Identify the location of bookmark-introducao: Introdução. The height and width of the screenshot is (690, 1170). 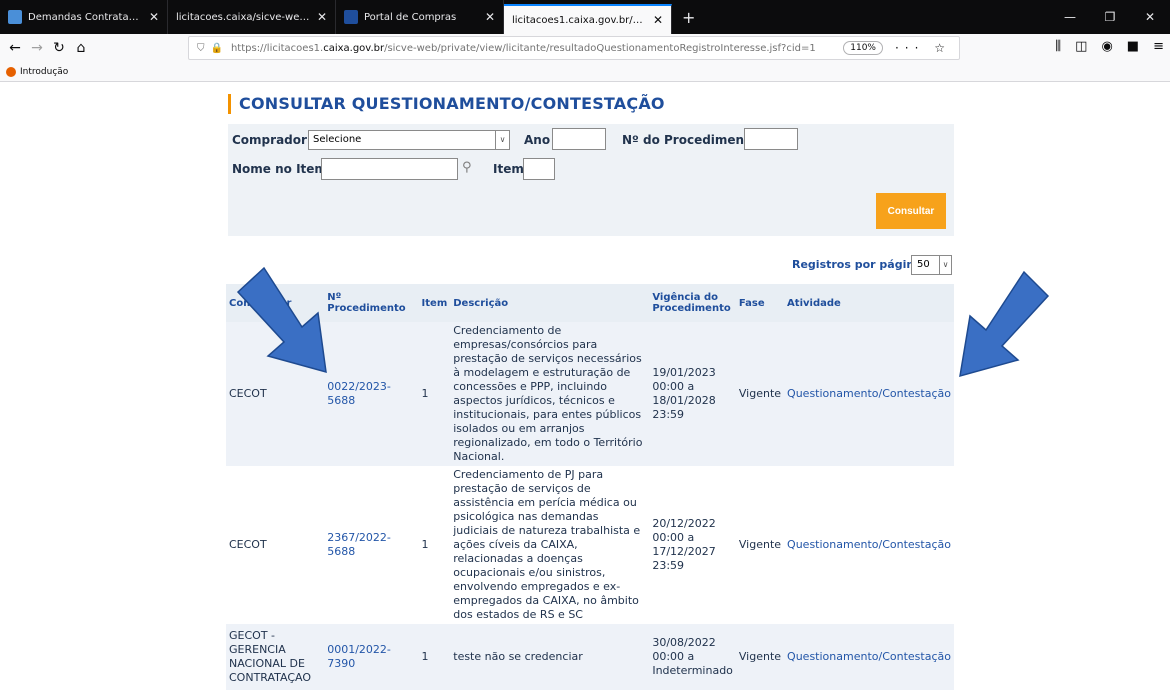
(44, 72).